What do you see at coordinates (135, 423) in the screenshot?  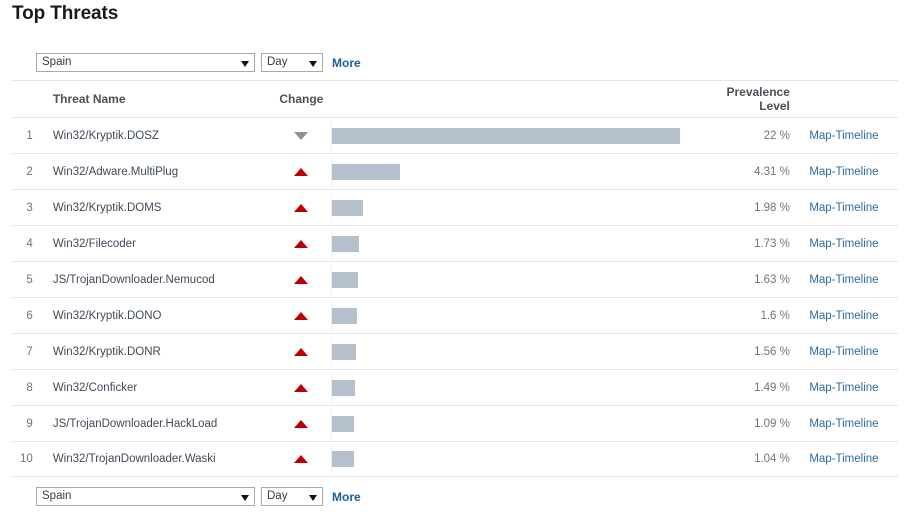 I see `row-threat-name: JS/TrojanDownloader.HackLoad` at bounding box center [135, 423].